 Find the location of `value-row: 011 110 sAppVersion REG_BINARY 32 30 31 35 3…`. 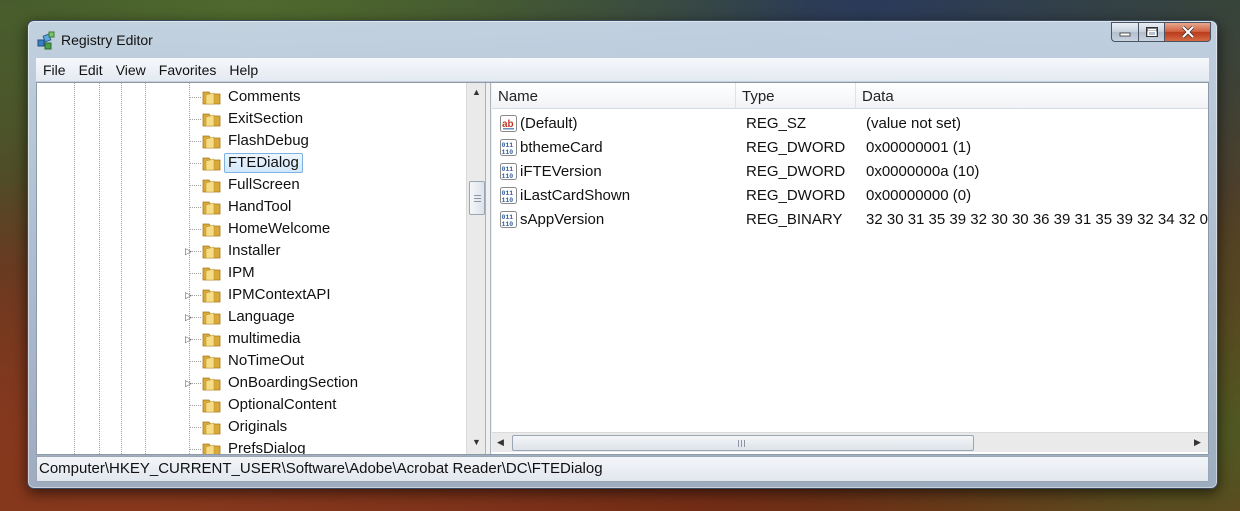

value-row: 011 110 sAppVersion REG_BINARY 32 30 31 35 3… is located at coordinates (850, 220).